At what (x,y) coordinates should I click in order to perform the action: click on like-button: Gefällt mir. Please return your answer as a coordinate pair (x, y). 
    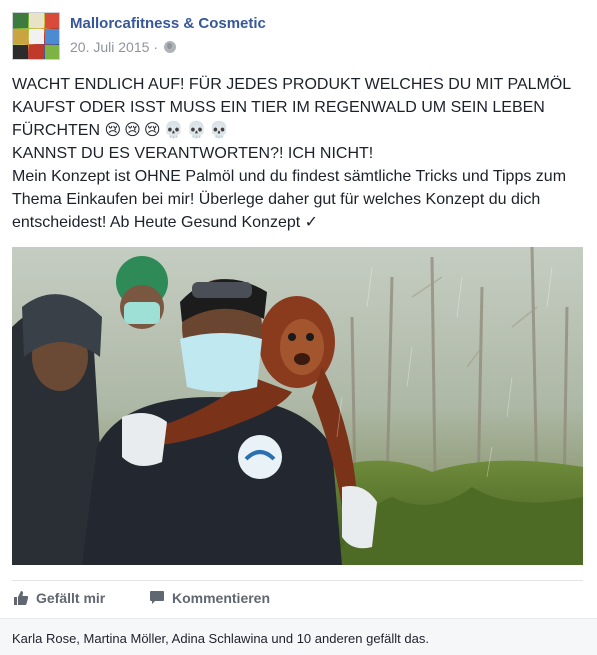
    Looking at the image, I should click on (59, 598).